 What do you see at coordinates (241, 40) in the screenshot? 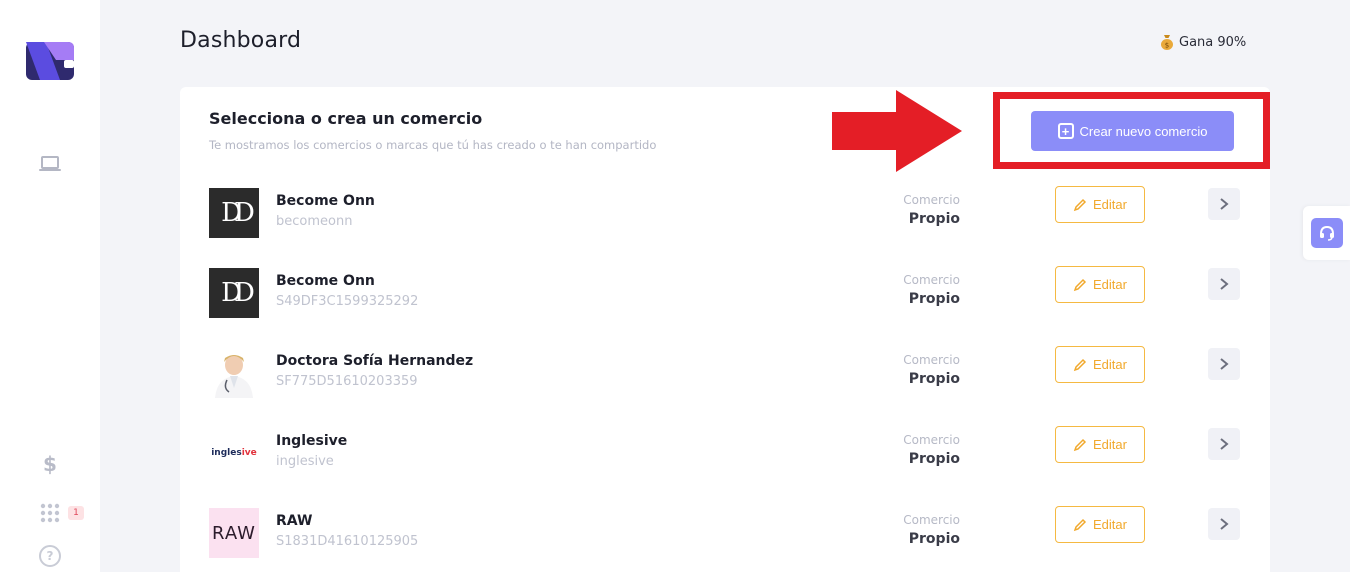
I see `page-title: Dashboard` at bounding box center [241, 40].